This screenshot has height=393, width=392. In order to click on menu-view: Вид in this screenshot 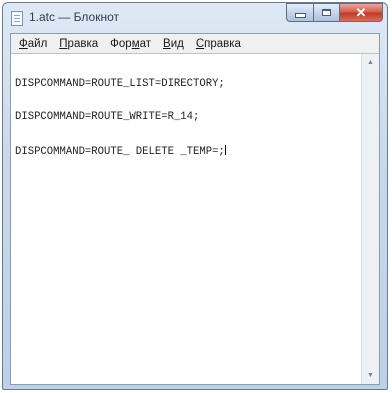, I will do `click(173, 44)`.